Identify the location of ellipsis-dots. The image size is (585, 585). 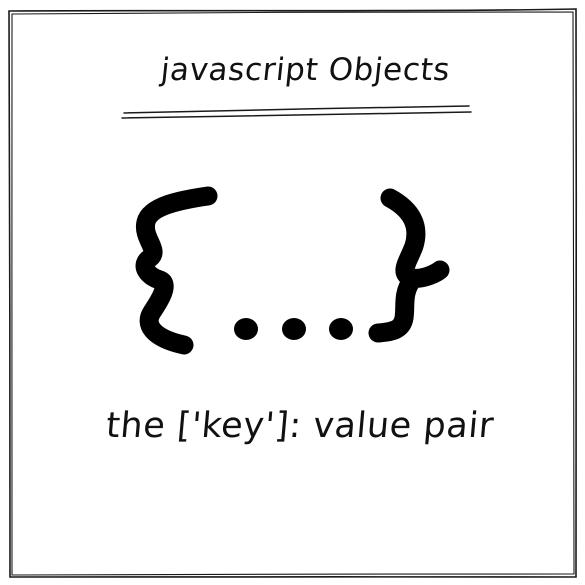
(293, 329).